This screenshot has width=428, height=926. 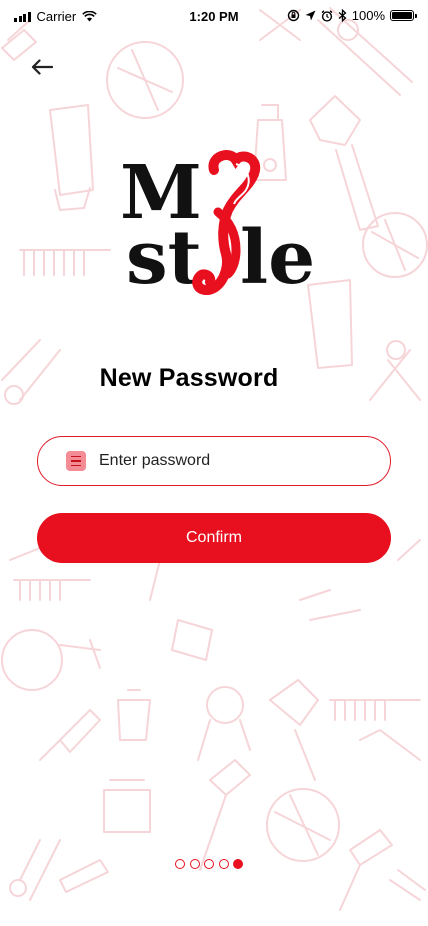 What do you see at coordinates (217, 222) in the screenshot?
I see `brand-logo: M st le` at bounding box center [217, 222].